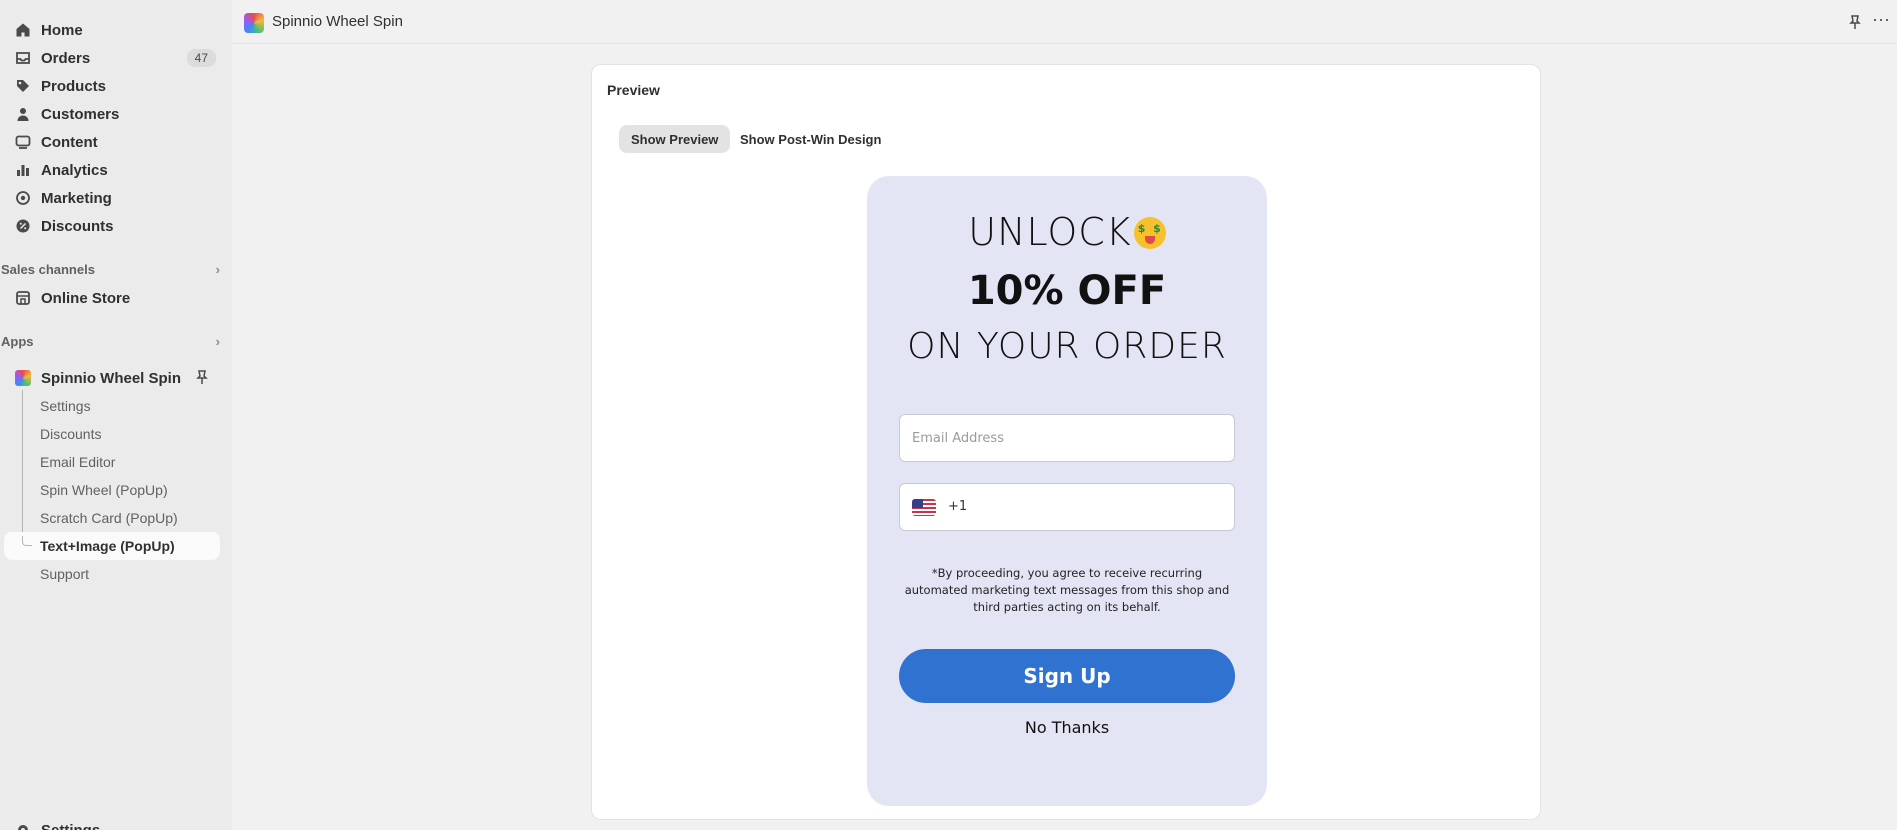 The image size is (1897, 830). What do you see at coordinates (66, 58) in the screenshot?
I see `sidebar-item-label: Orders` at bounding box center [66, 58].